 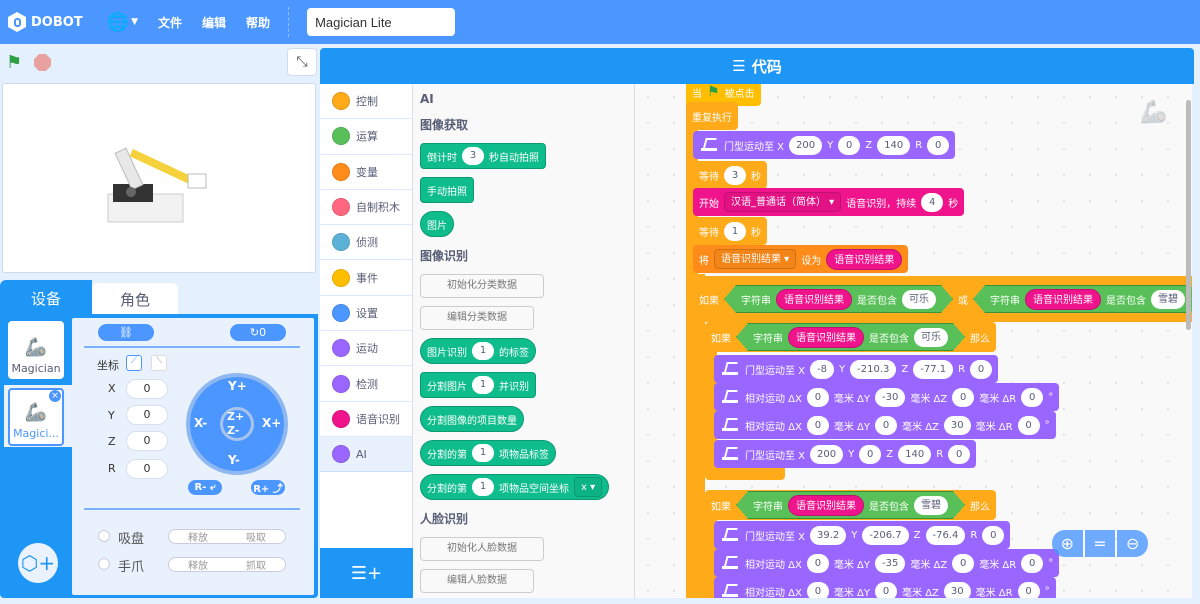 What do you see at coordinates (227, 536) in the screenshot?
I see `suction-toggle: 释放 吸取` at bounding box center [227, 536].